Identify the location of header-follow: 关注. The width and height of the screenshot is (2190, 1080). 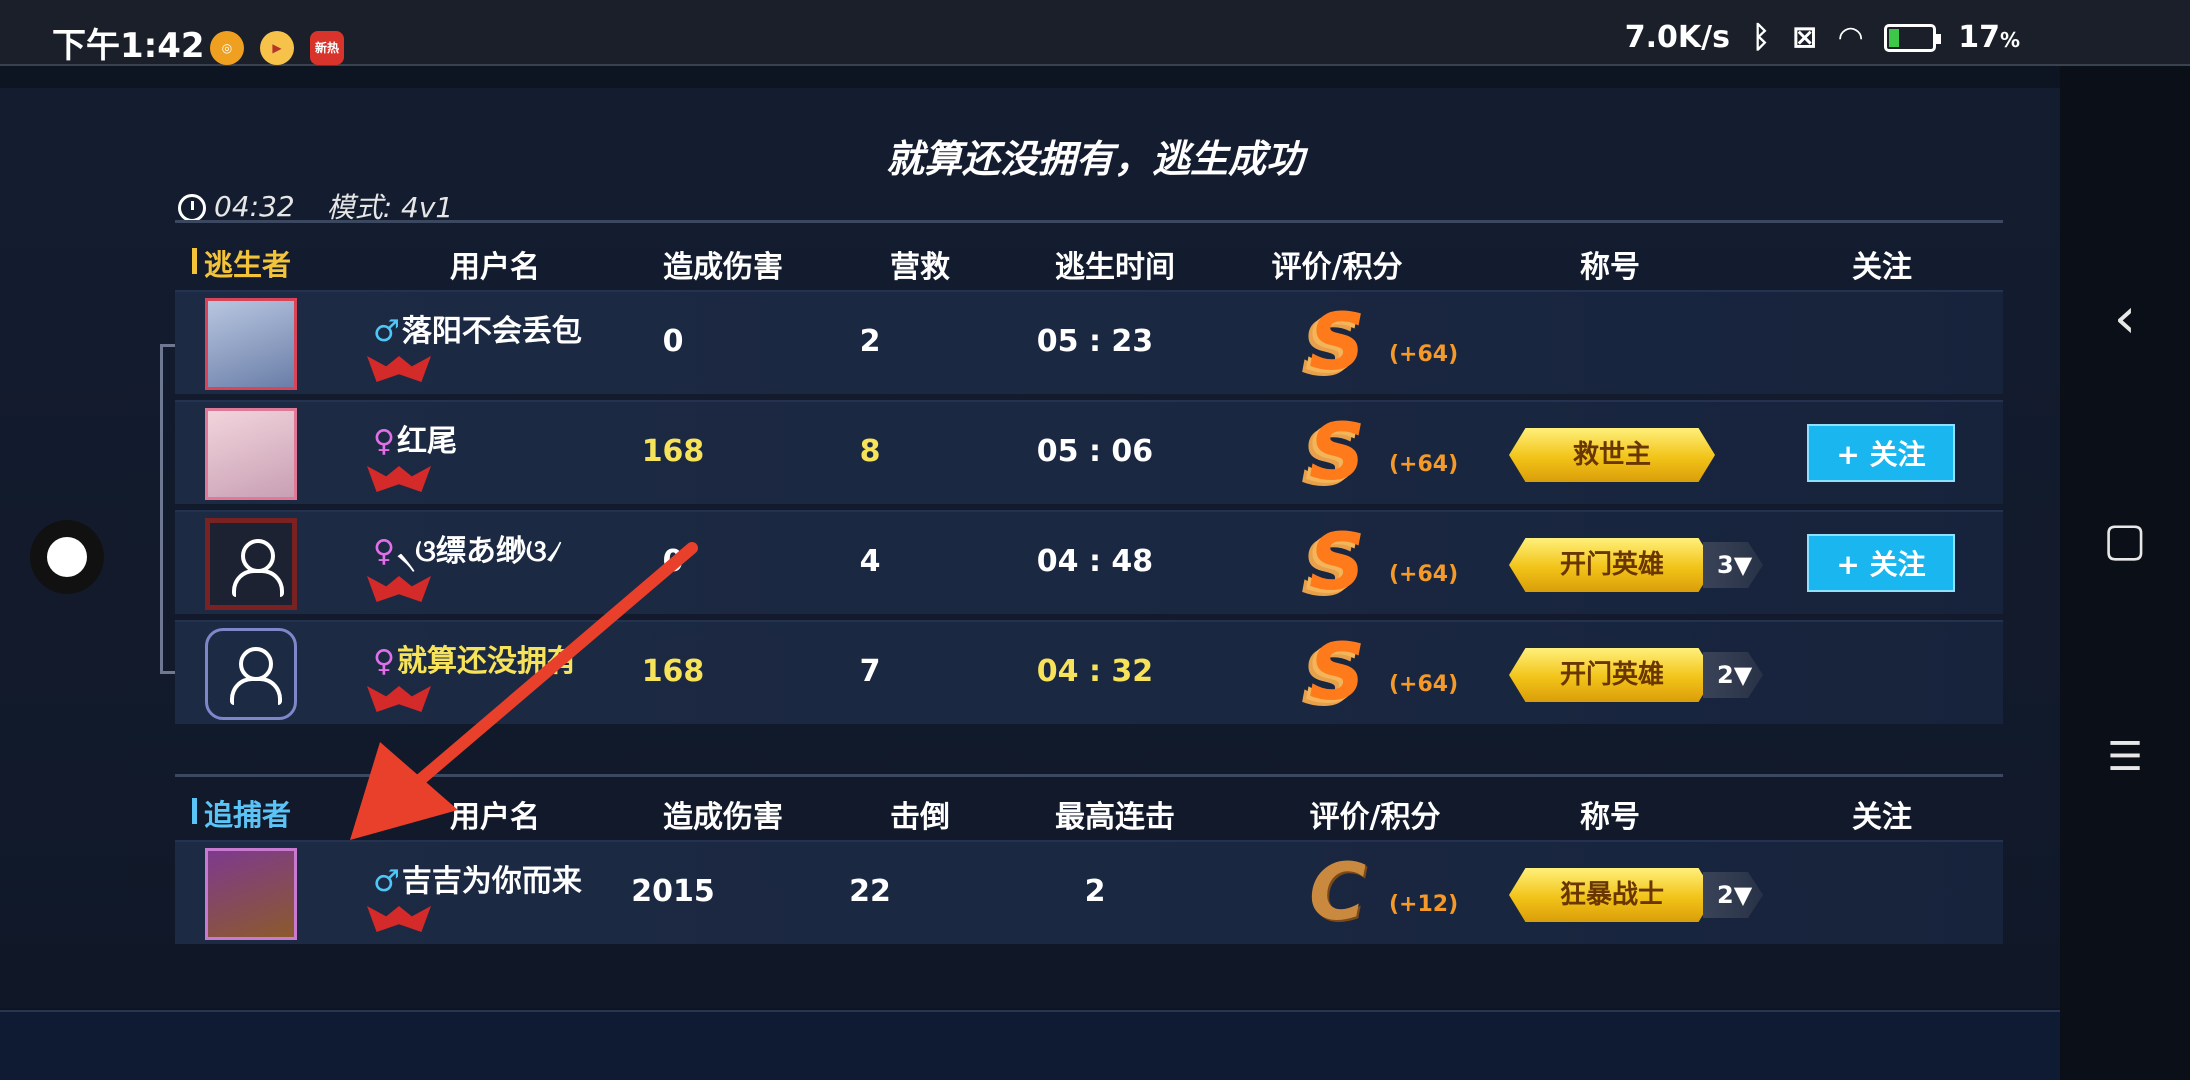
(1882, 817).